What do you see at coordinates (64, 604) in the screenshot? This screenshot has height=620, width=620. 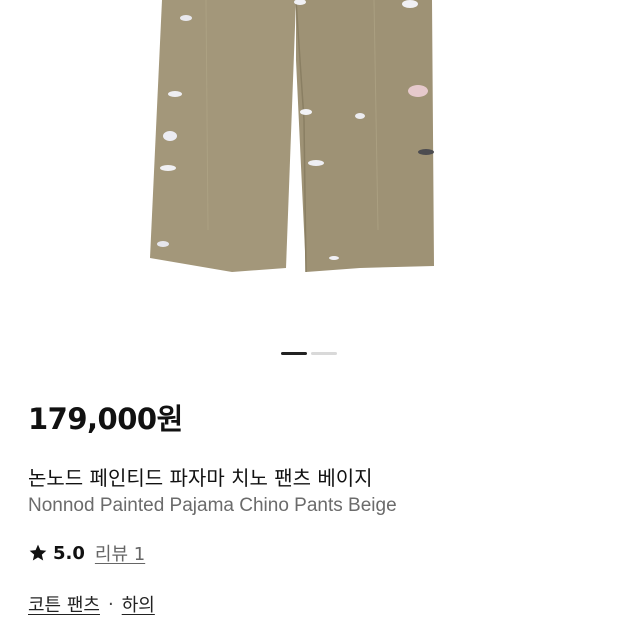 I see `category-link-cotton-pants: 코튼 팬츠` at bounding box center [64, 604].